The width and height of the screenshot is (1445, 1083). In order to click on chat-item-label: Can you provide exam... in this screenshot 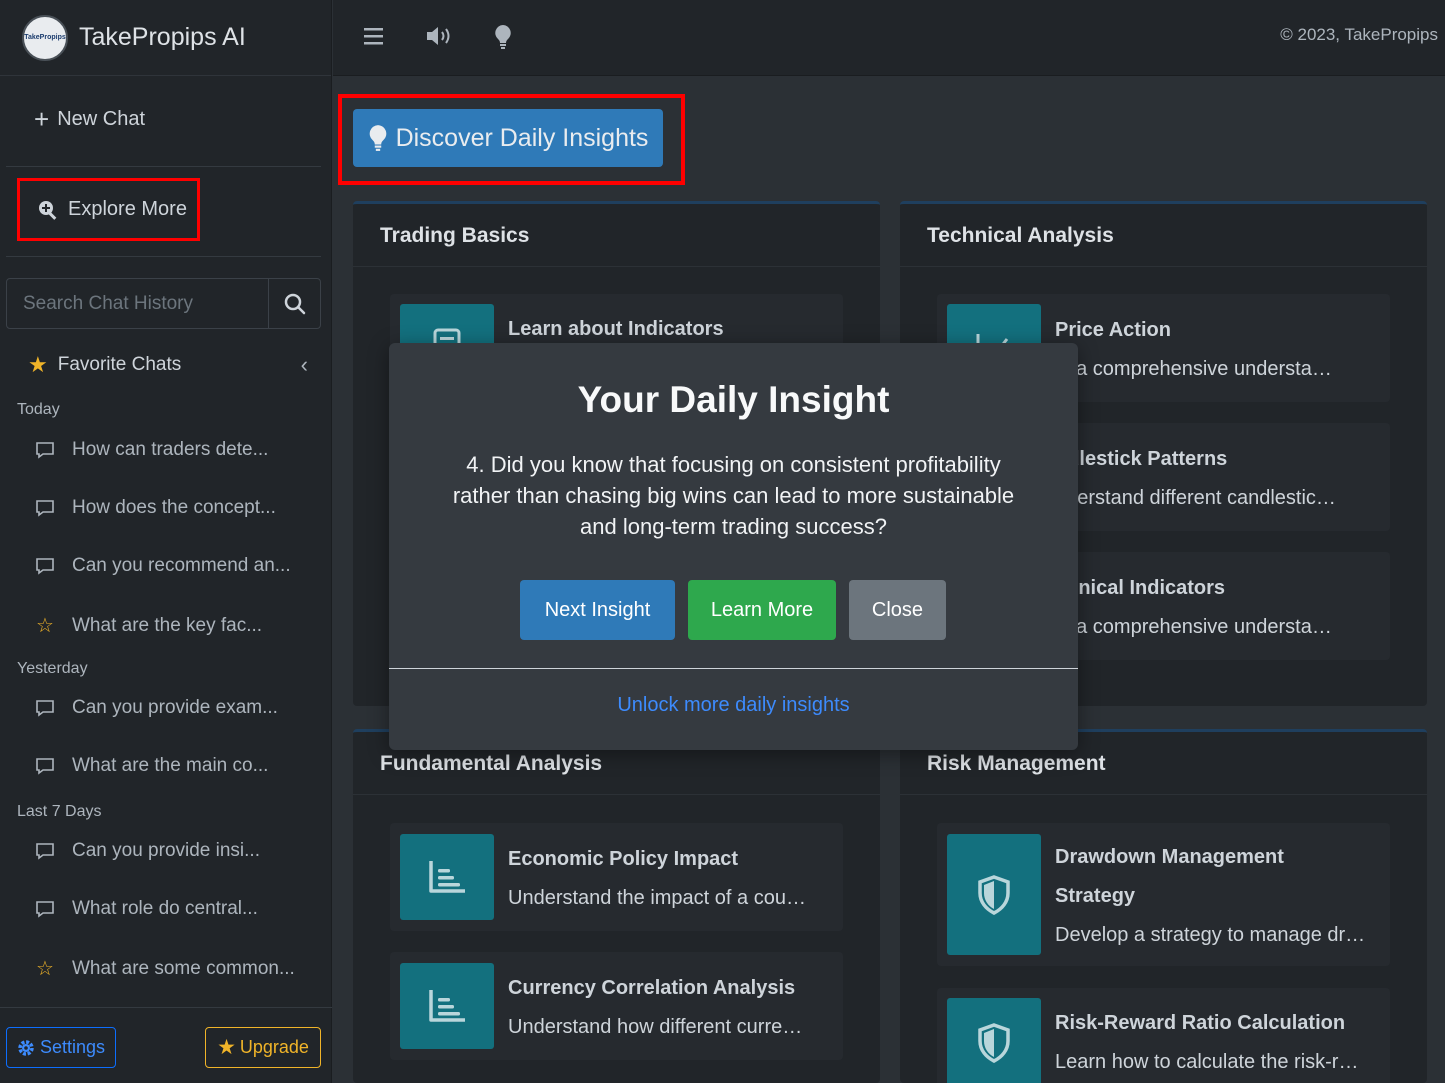, I will do `click(175, 707)`.